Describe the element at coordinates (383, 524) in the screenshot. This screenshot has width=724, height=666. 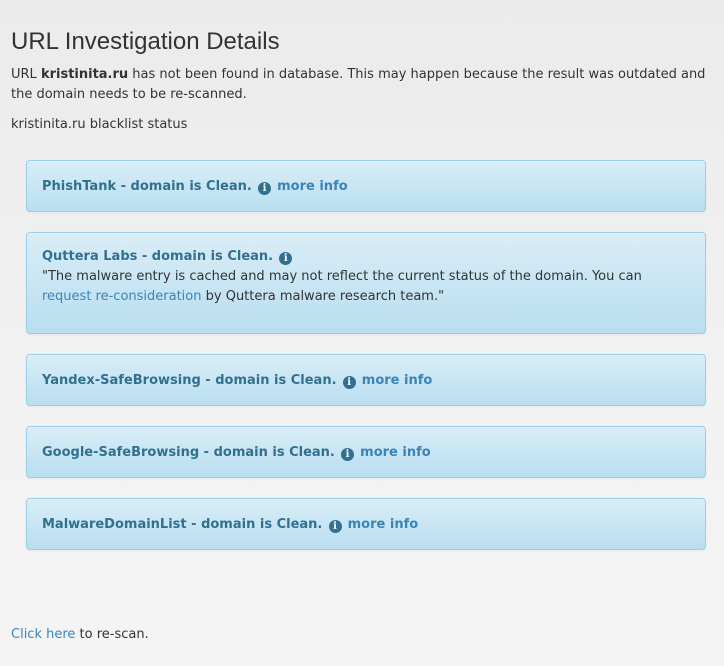
I see `malwaredomainlist-more-info-link: more info` at that location.